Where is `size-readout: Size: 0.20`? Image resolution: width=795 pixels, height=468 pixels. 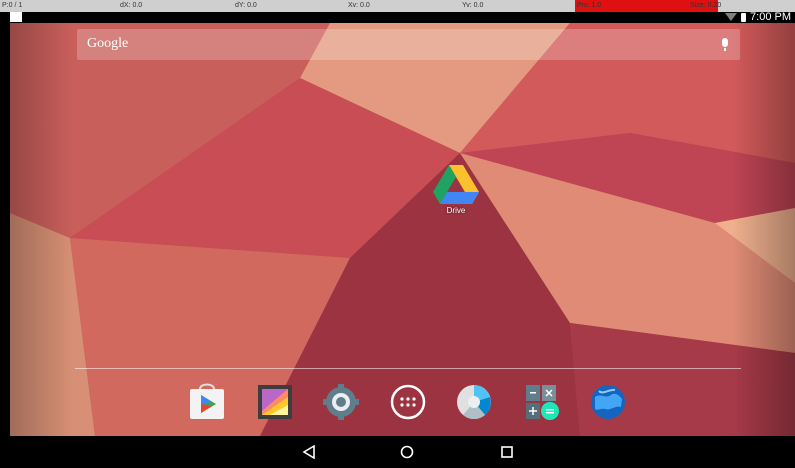 size-readout: Size: 0.20 is located at coordinates (706, 5).